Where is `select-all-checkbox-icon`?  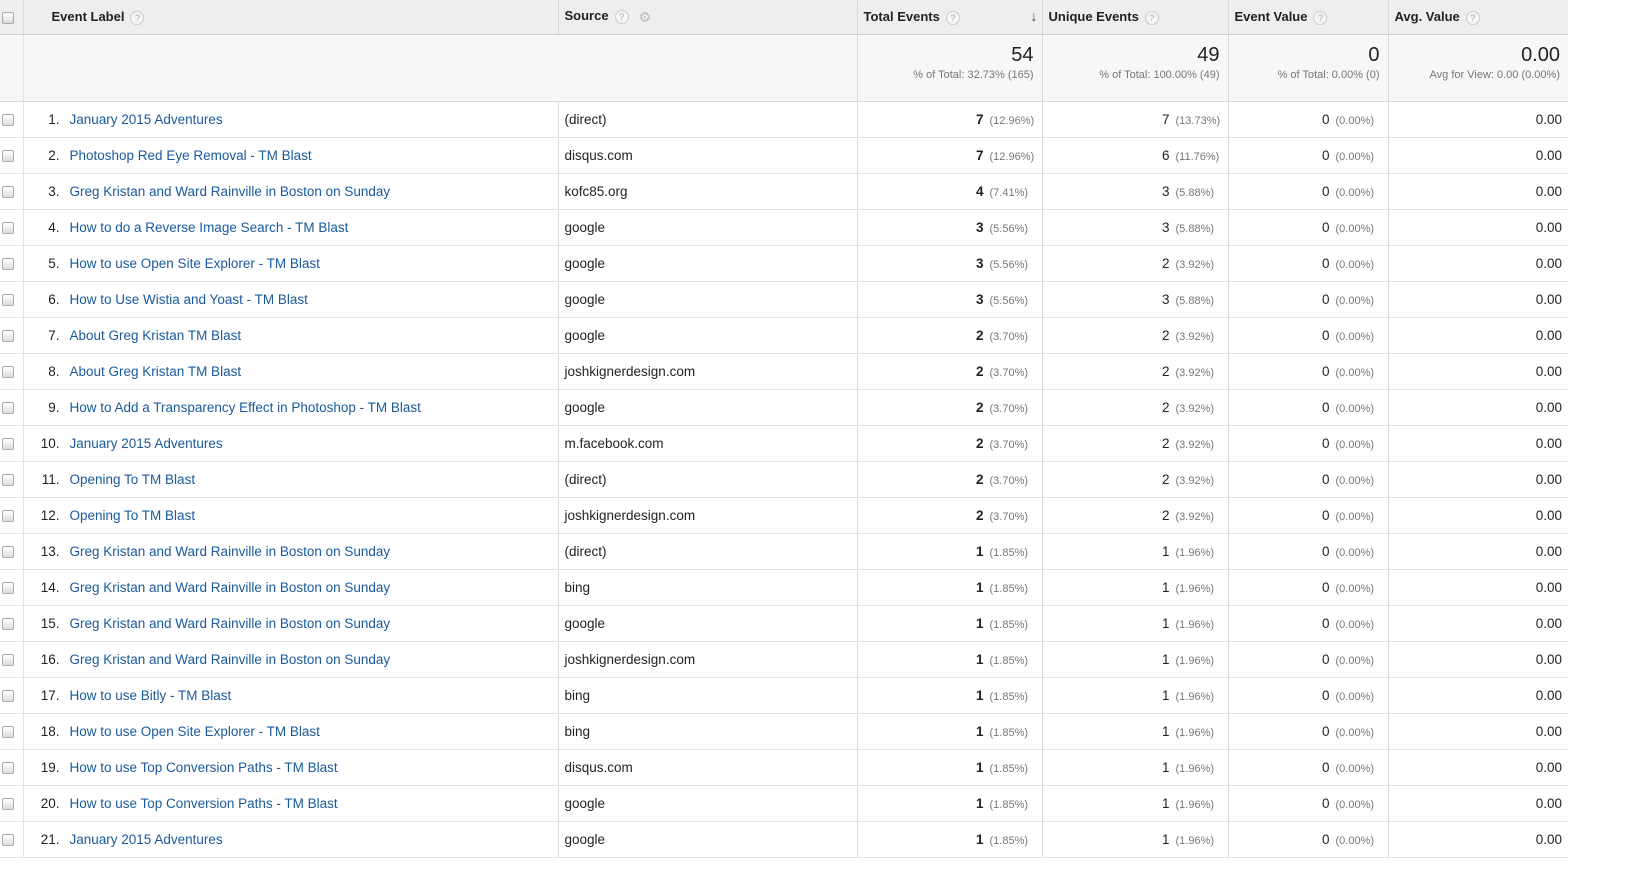
select-all-checkbox-icon is located at coordinates (8, 18).